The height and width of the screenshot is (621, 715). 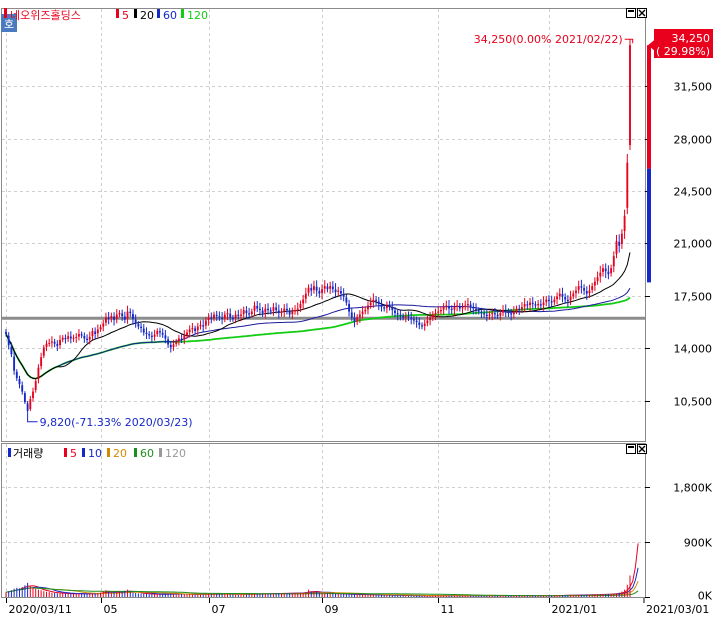 I want to click on volume-axis: 0K 900K 1,800K, so click(x=679, y=542).